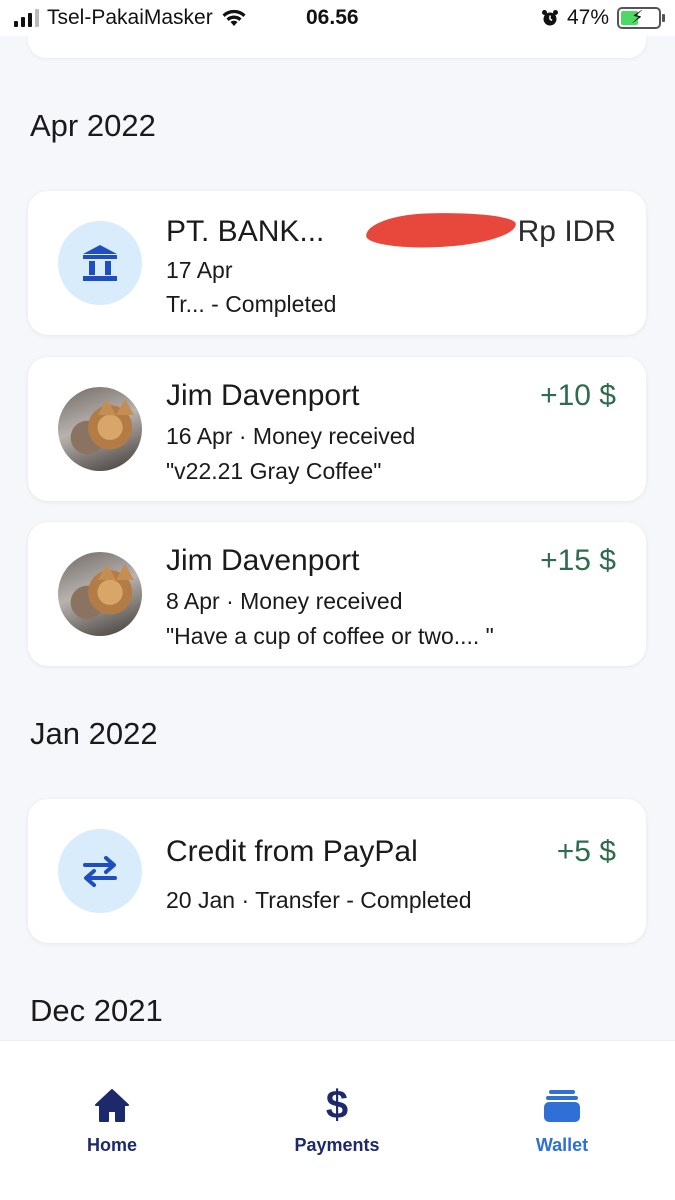  I want to click on signal-icon, so click(26, 18).